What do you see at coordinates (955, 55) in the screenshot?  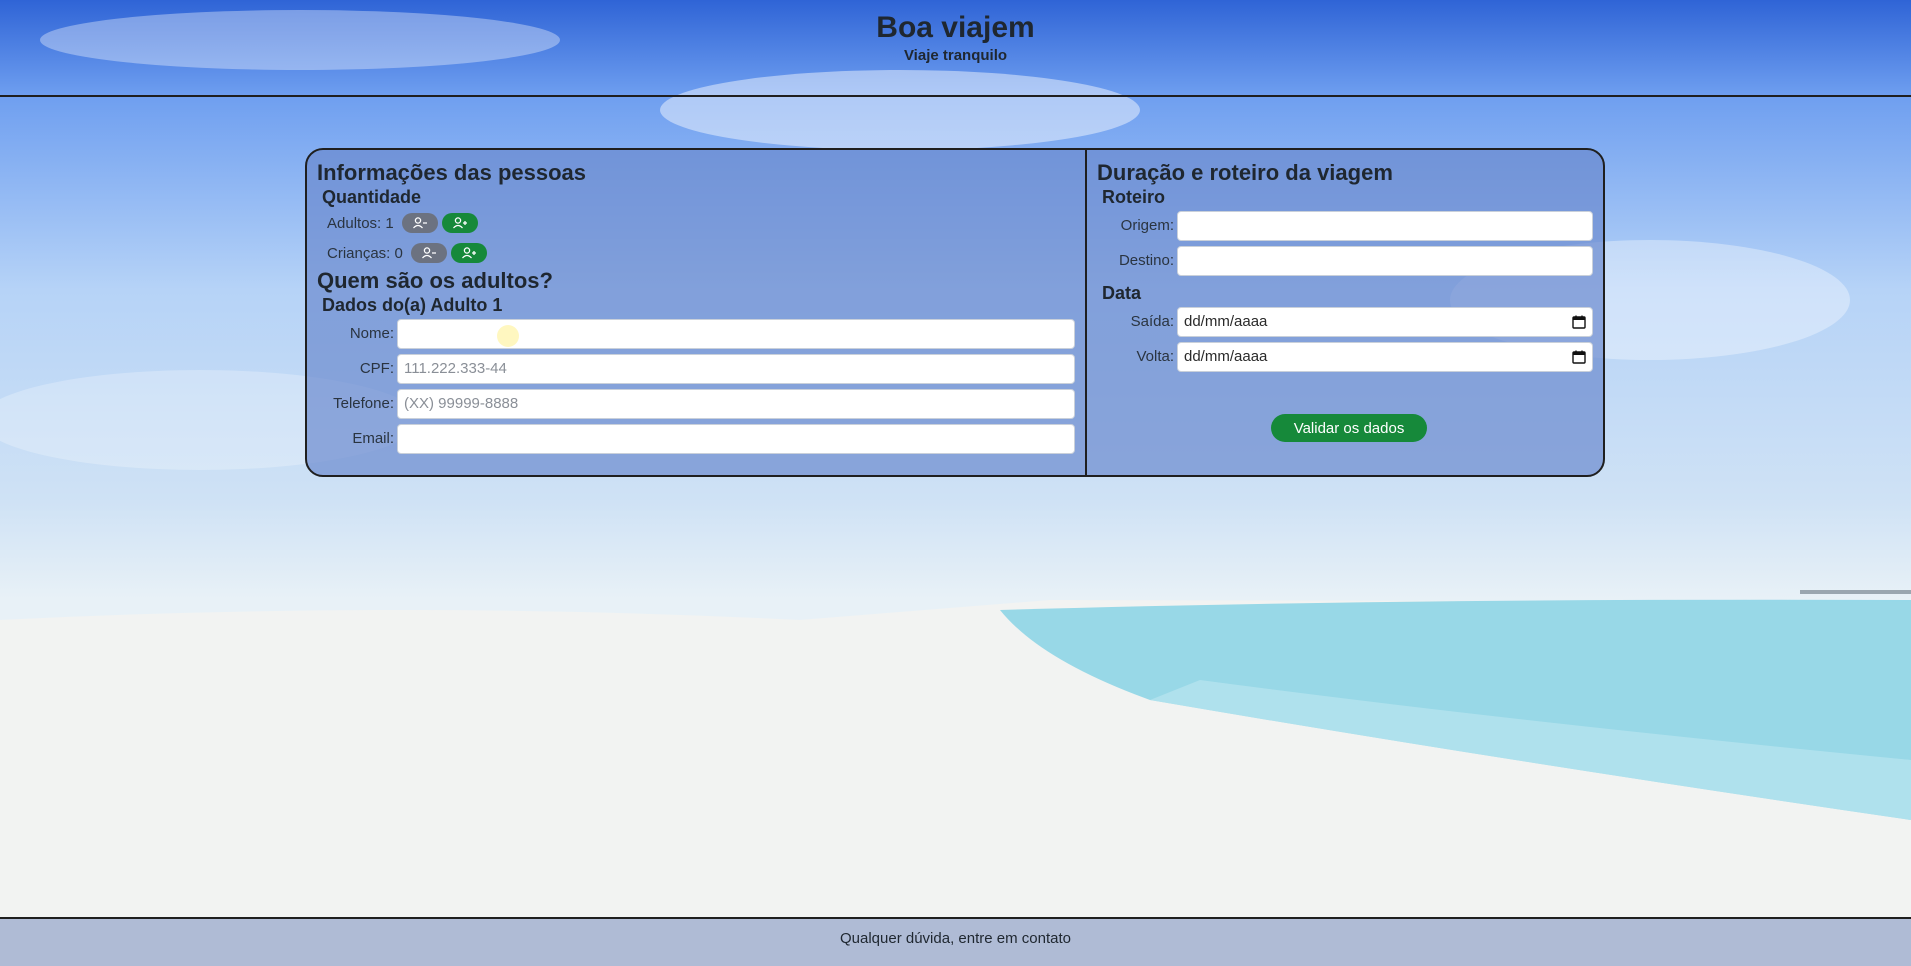 I see `site-subtitle: Viaje tranquilo` at bounding box center [955, 55].